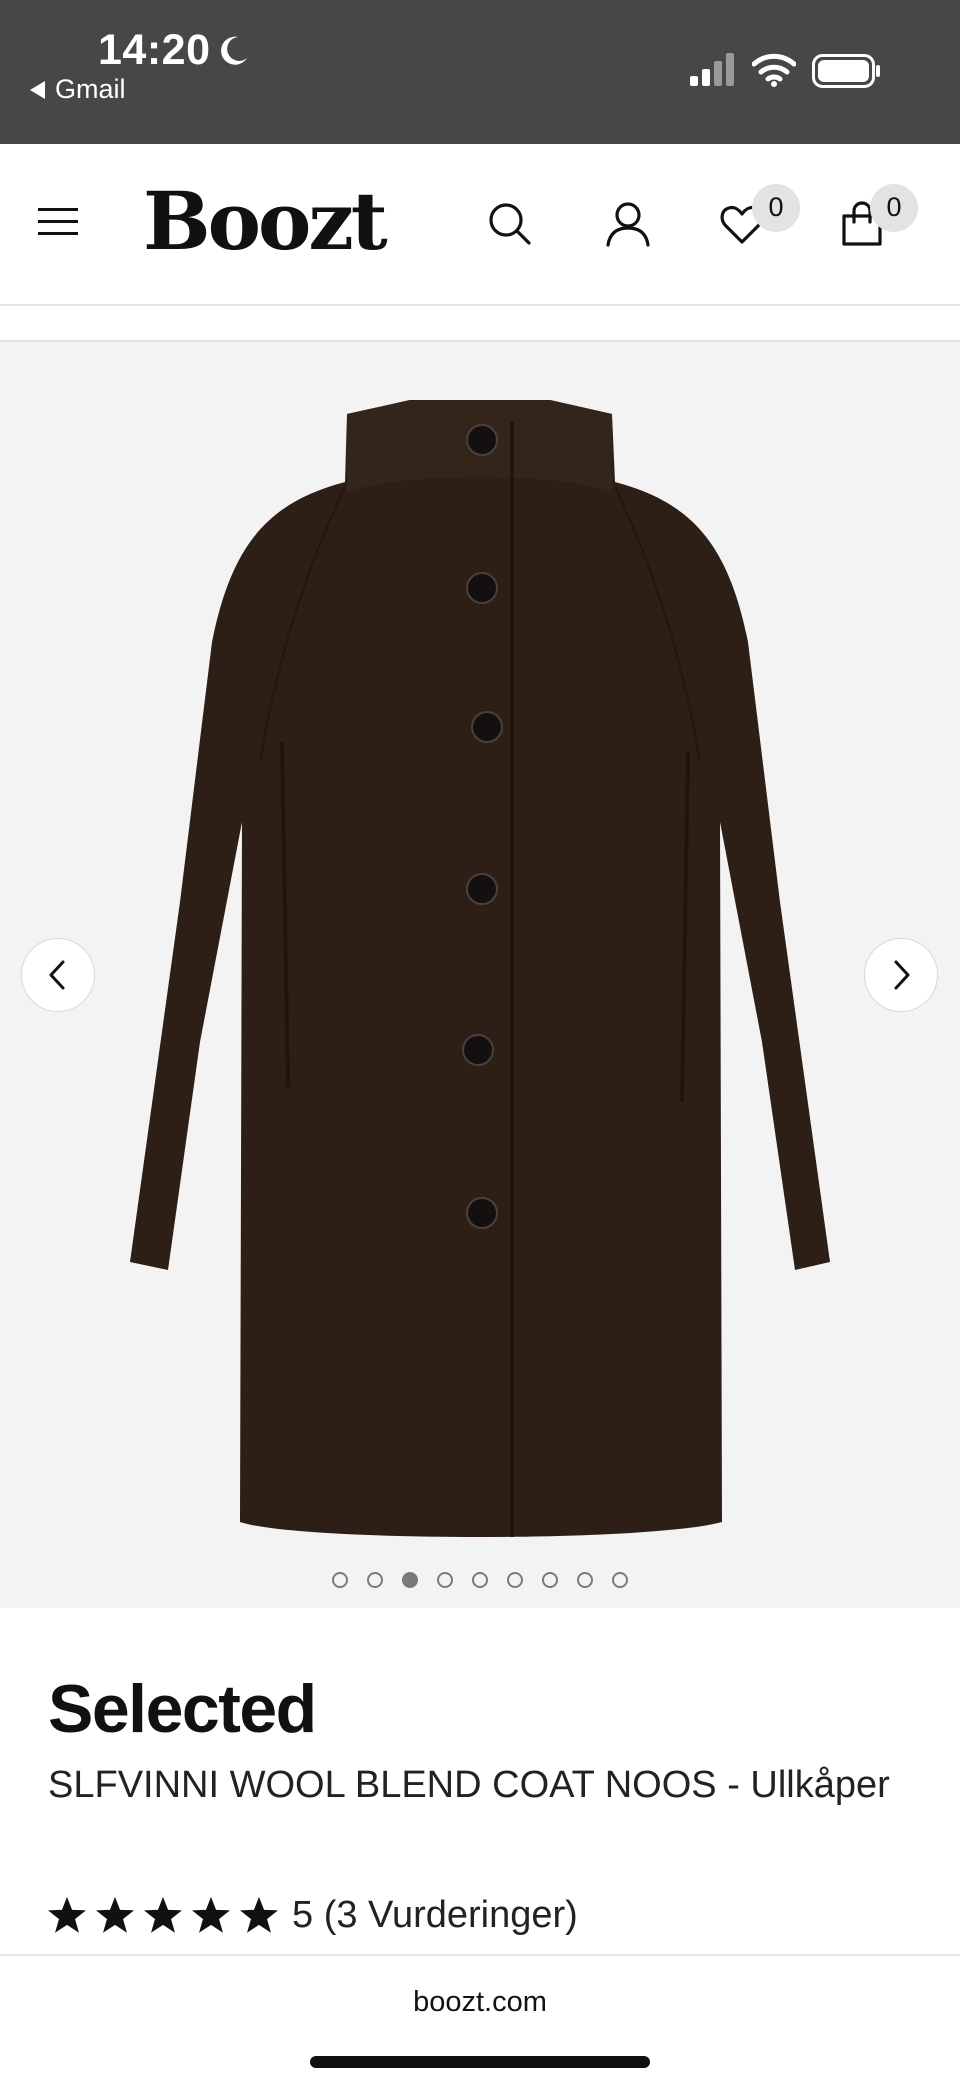 This screenshot has height=2083, width=960. I want to click on bag-count-badge: 0, so click(894, 208).